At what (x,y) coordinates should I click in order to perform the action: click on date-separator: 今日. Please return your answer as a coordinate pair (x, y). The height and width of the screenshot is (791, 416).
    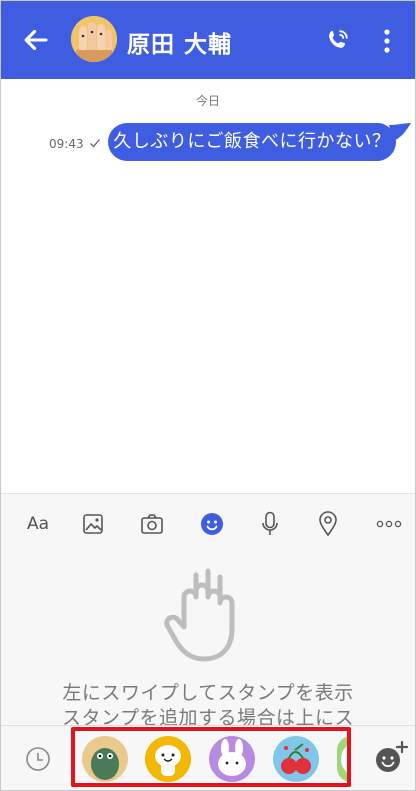
    Looking at the image, I should click on (207, 101).